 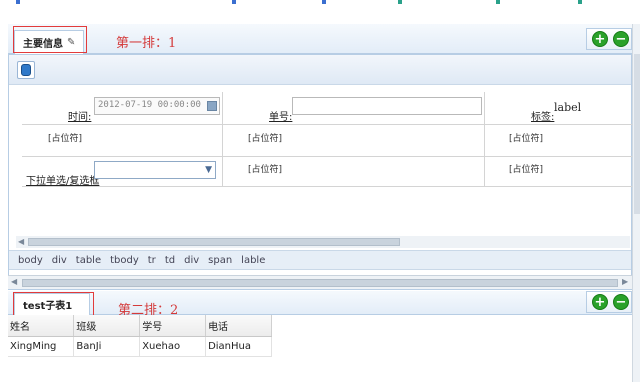 What do you see at coordinates (173, 346) in the screenshot?
I see `table-cell: Xuehao` at bounding box center [173, 346].